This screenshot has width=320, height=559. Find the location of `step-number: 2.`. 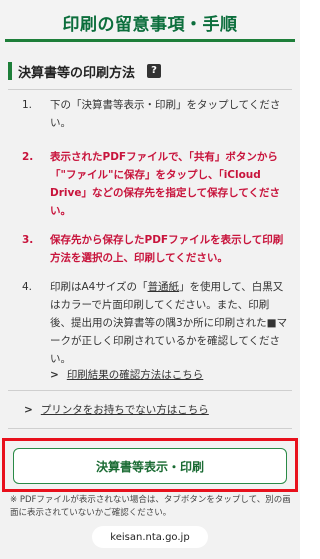

step-number: 2. is located at coordinates (28, 157).